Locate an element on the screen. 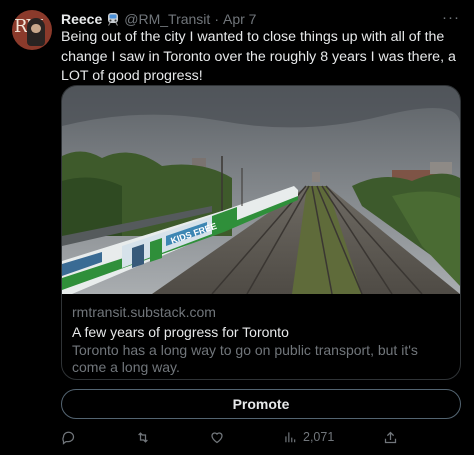  views-icon is located at coordinates (290, 437).